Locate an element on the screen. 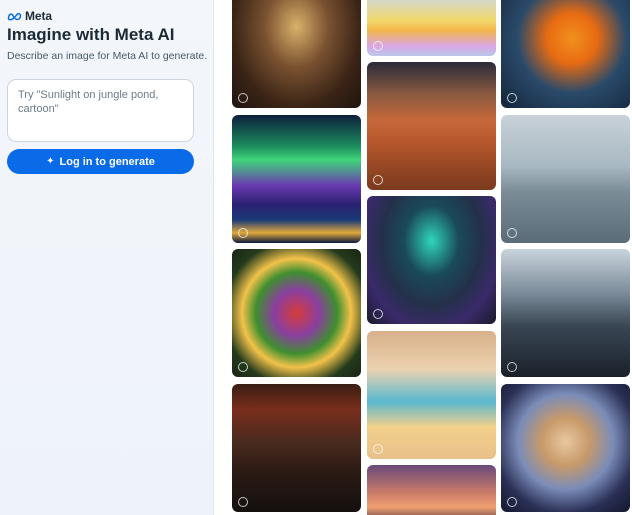  brand-name: Meta is located at coordinates (38, 16).